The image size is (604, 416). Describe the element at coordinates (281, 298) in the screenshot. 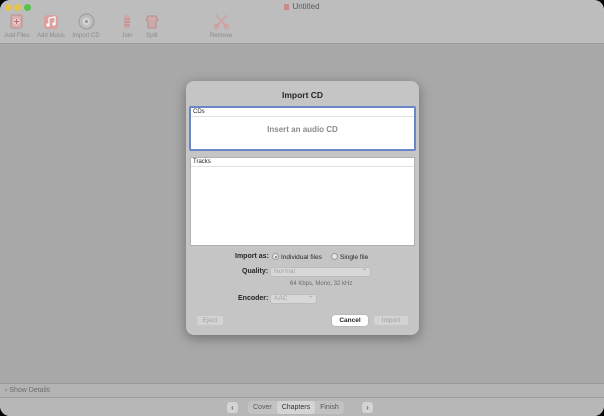

I see `encoder-value: AAC` at that location.